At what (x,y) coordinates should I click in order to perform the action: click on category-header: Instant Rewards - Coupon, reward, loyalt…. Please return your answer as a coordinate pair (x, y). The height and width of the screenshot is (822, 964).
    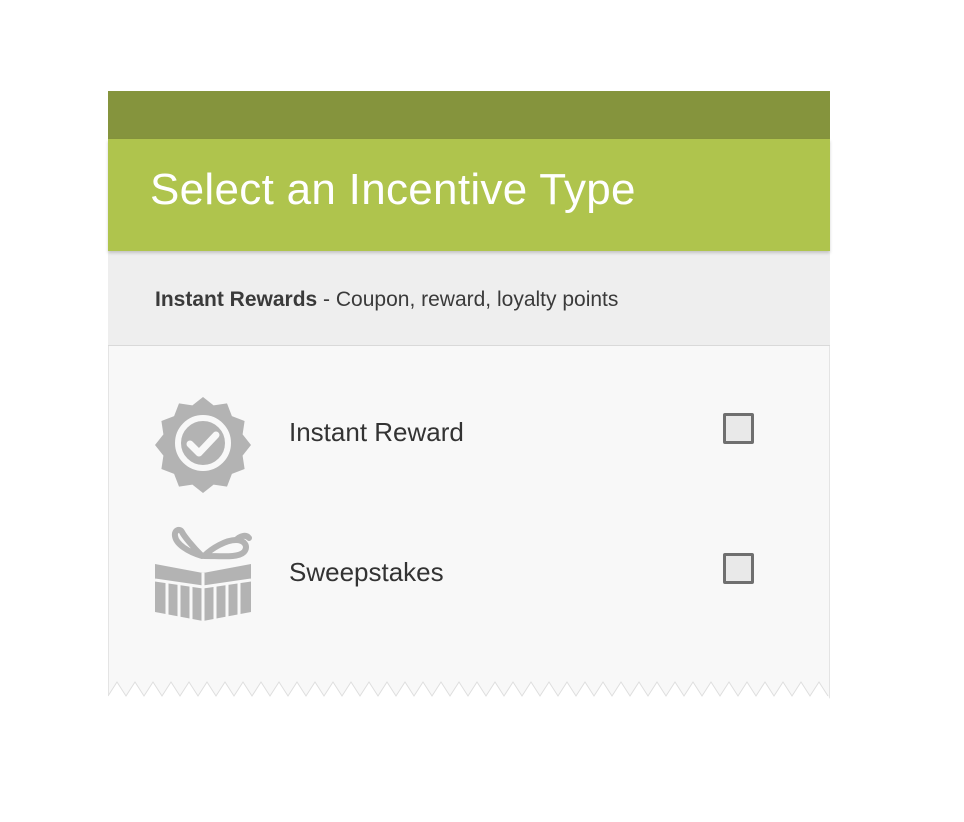
    Looking at the image, I should click on (469, 298).